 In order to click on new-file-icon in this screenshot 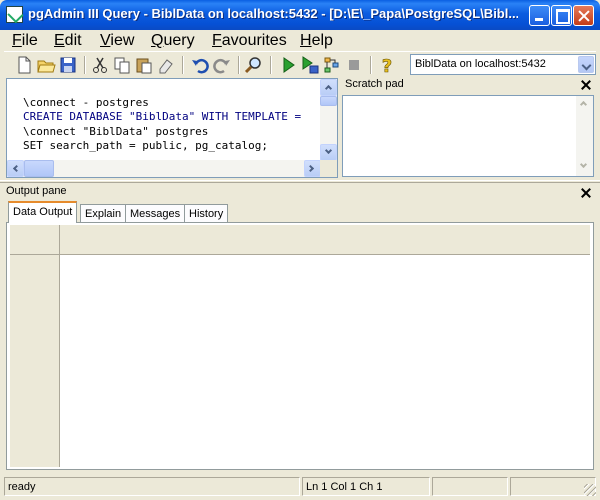, I will do `click(24, 65)`.